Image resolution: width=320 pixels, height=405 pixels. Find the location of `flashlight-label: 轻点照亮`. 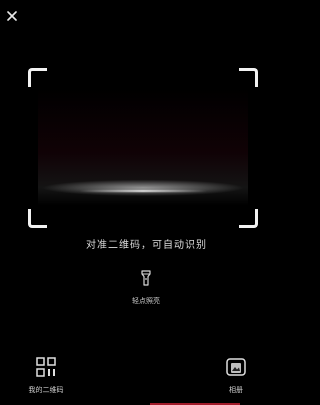

flashlight-label: 轻点照亮 is located at coordinates (146, 301).